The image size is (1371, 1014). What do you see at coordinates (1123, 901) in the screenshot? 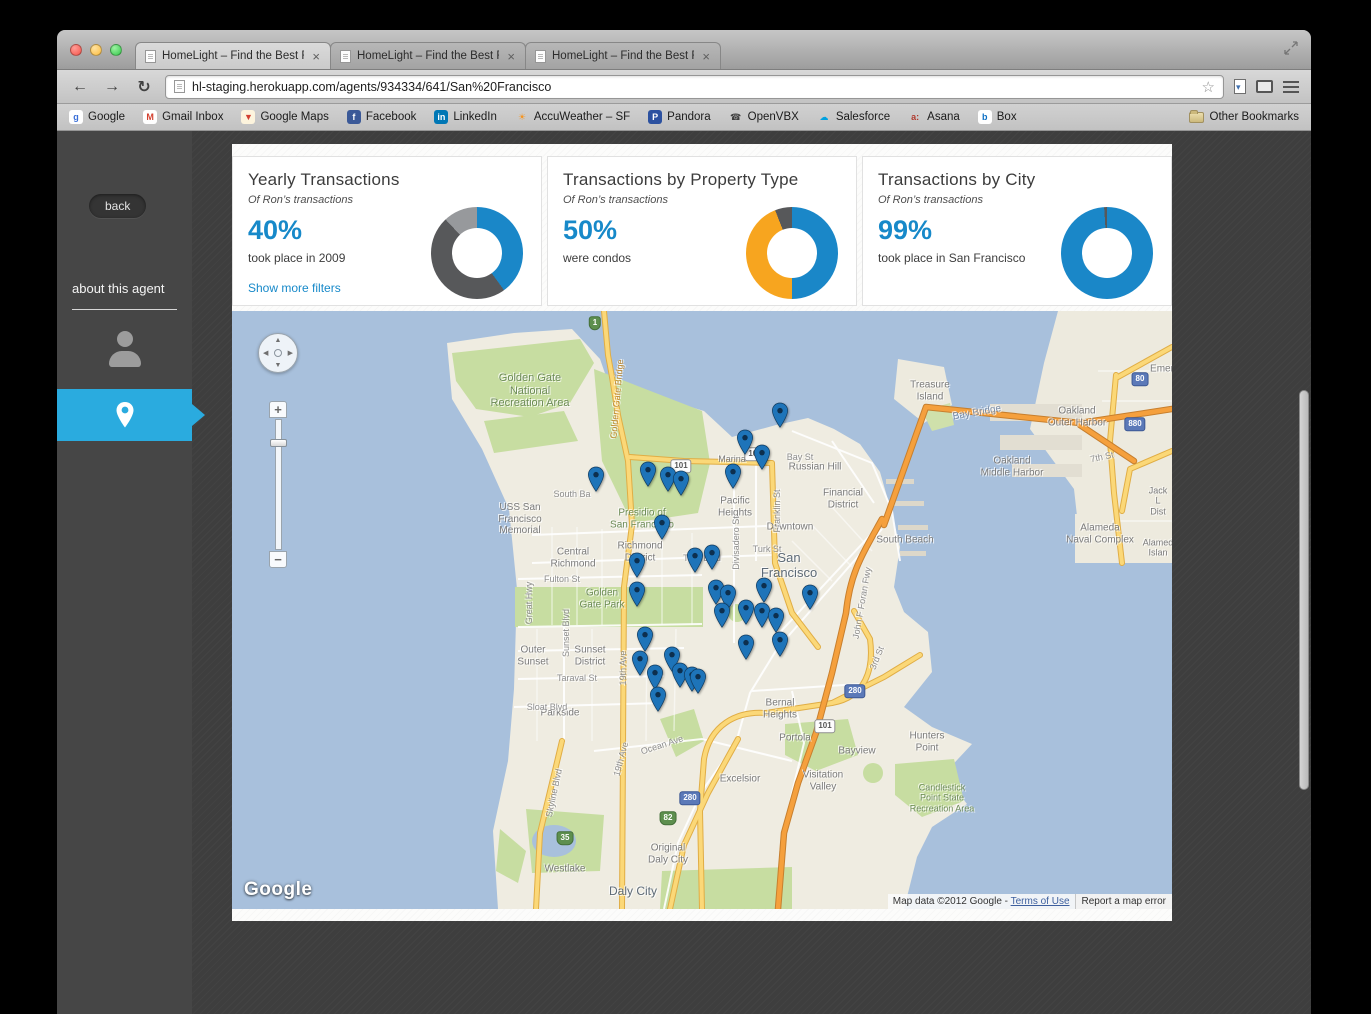
I see `report-map-error-link: Report a map error` at bounding box center [1123, 901].